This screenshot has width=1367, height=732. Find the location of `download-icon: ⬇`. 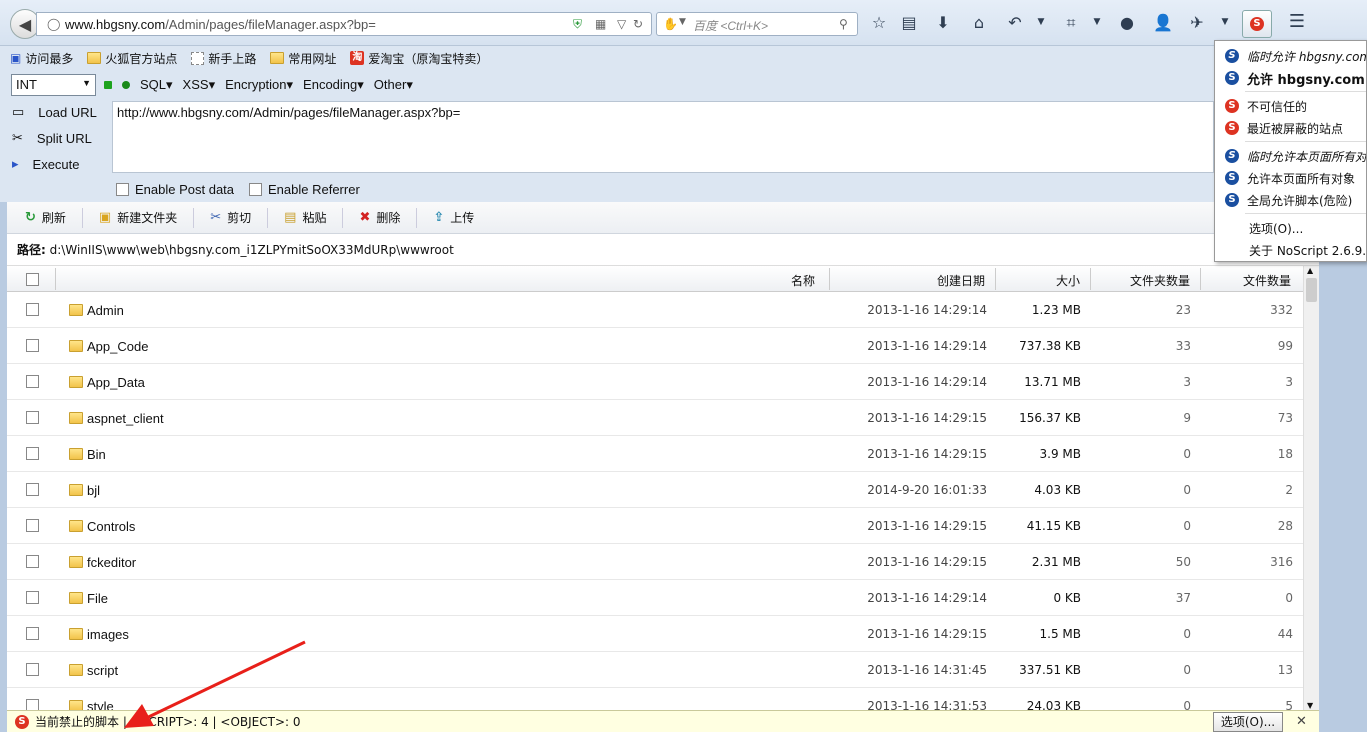

download-icon: ⬇ is located at coordinates (943, 22).